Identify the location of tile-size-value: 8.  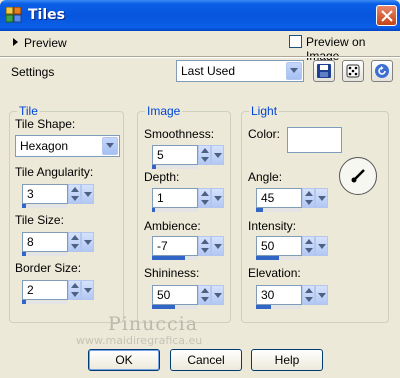
(30, 242).